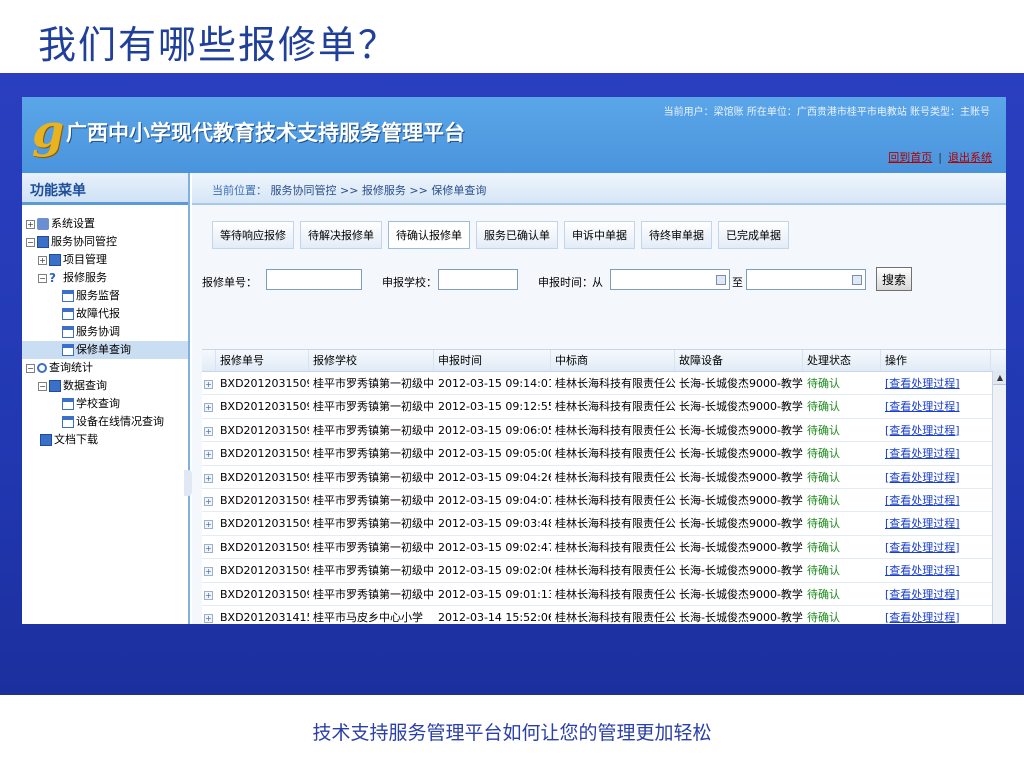 The image size is (1024, 768). What do you see at coordinates (429, 235) in the screenshot?
I see `tab-to-confirm: 待确认报修单` at bounding box center [429, 235].